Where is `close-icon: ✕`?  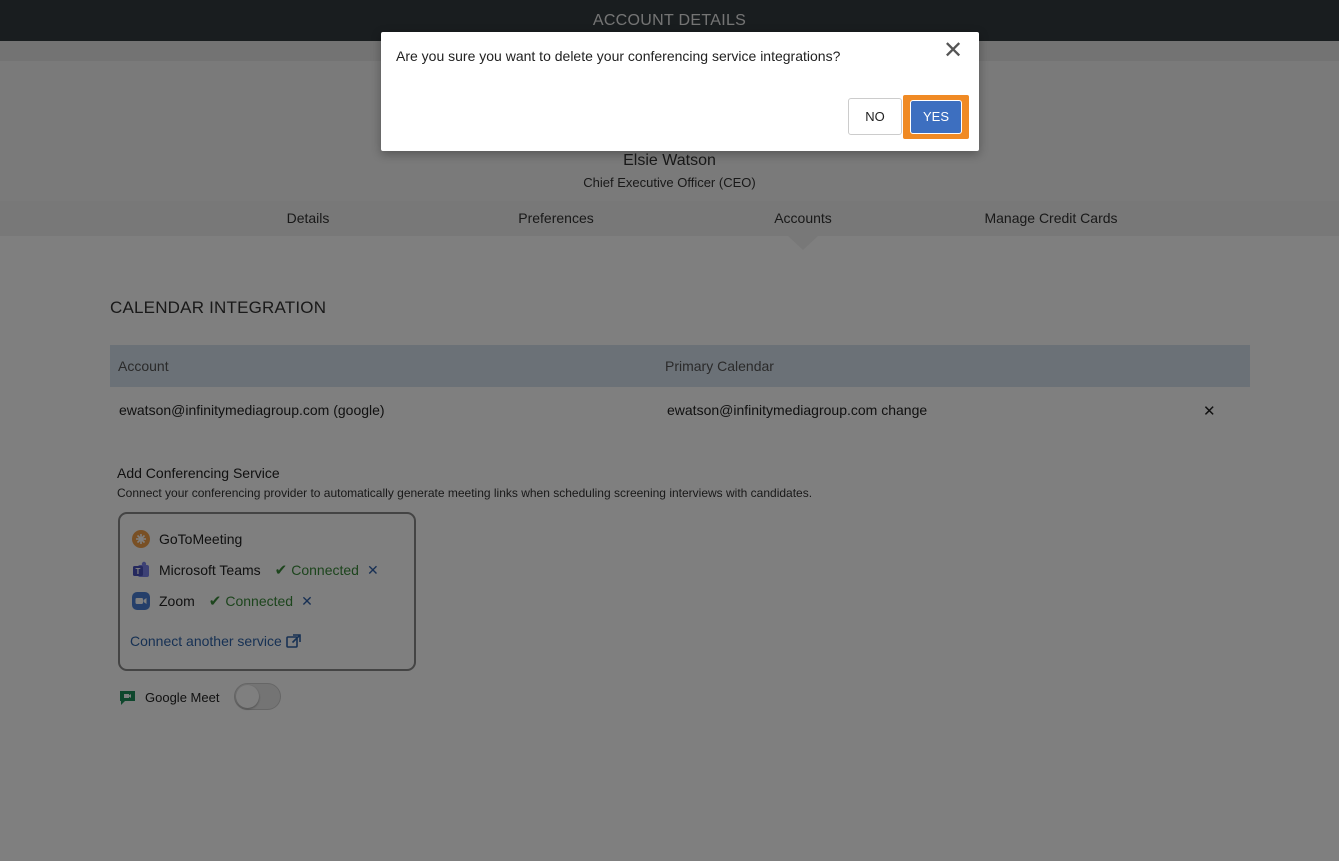
close-icon: ✕ is located at coordinates (953, 51).